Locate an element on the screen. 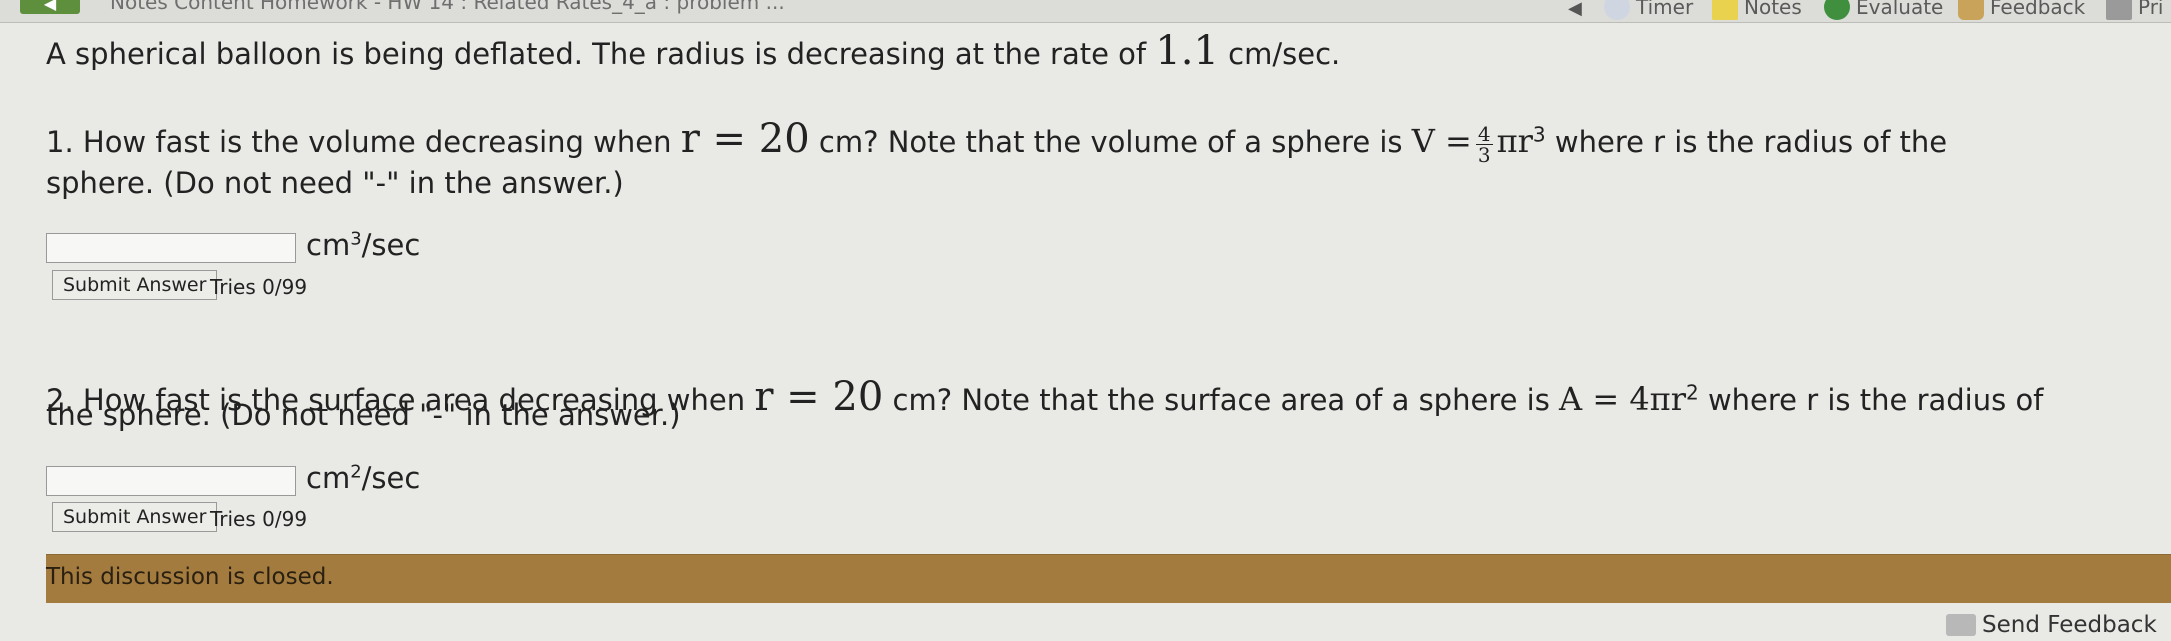 Image resolution: width=2171 pixels, height=641 pixels. send-feedback-label: Send Feedback is located at coordinates (2069, 625).